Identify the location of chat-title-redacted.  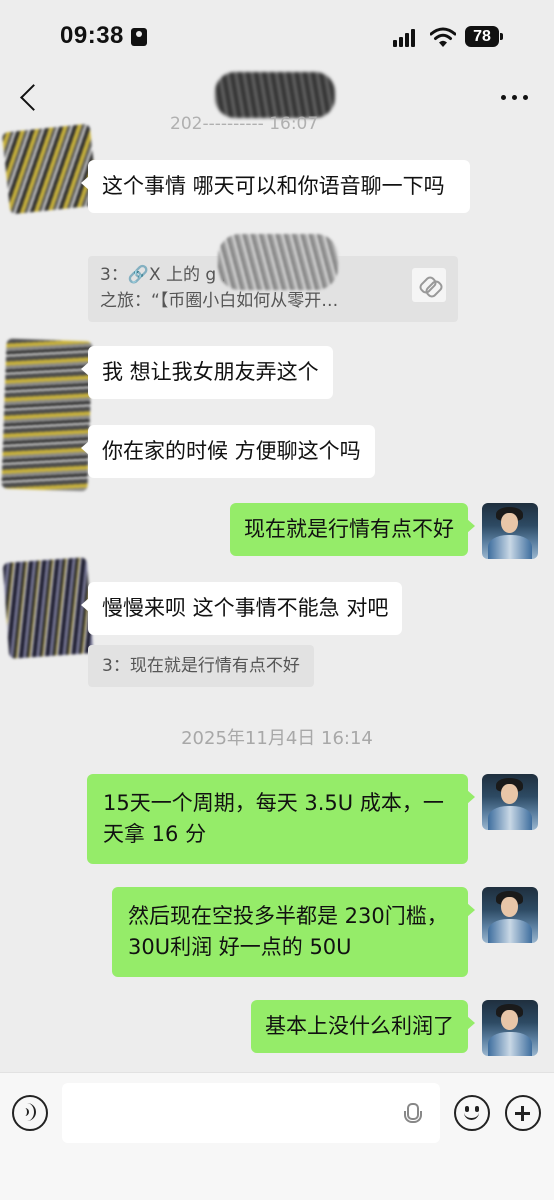
(275, 95).